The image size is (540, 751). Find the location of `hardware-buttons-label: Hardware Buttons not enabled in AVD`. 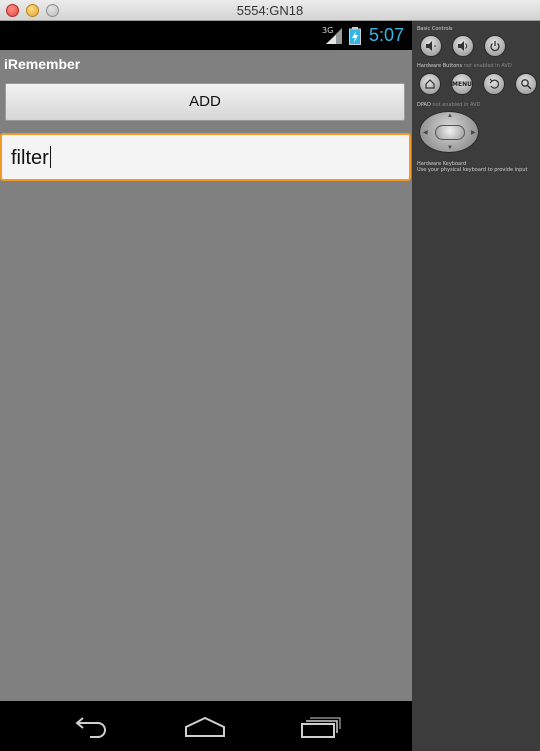

hardware-buttons-label: Hardware Buttons not enabled in AVD is located at coordinates (464, 66).